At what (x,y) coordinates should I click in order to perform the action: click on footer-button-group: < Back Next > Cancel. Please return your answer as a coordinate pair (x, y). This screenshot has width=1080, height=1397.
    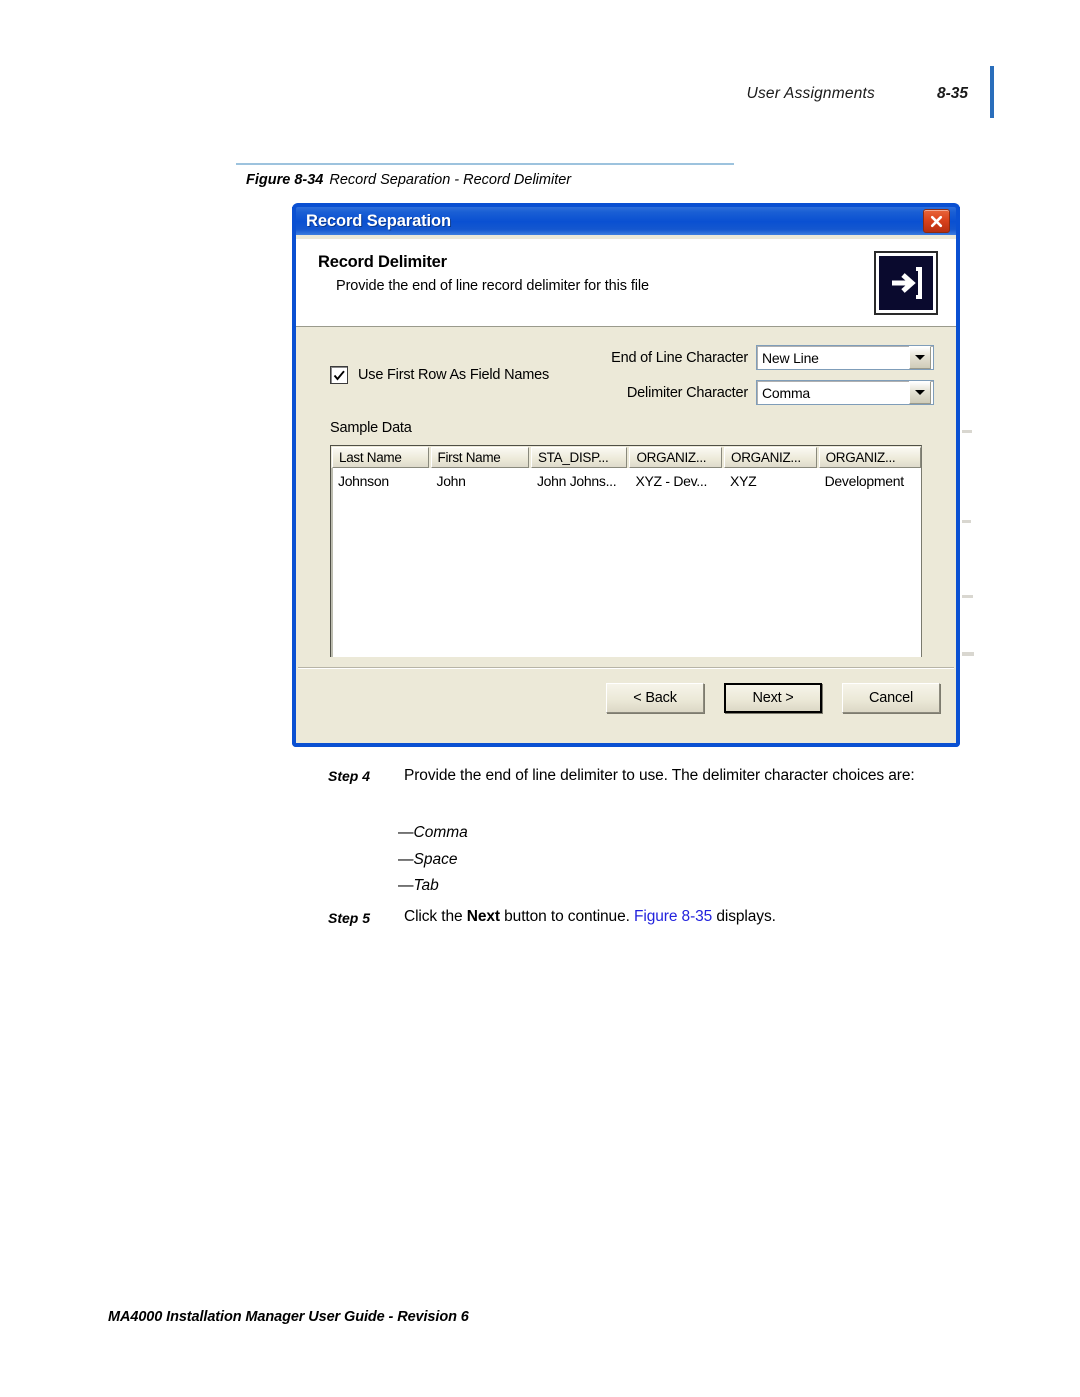
    Looking at the image, I should click on (773, 698).